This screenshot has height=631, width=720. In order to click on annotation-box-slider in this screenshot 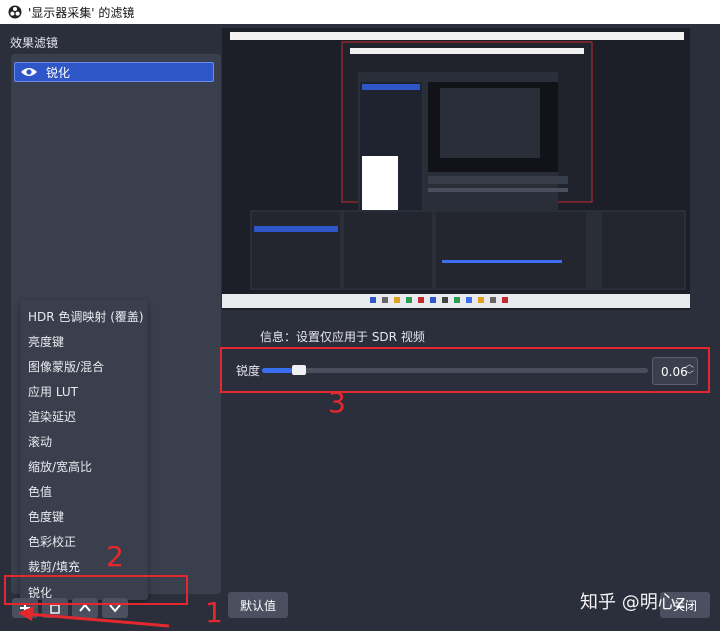, I will do `click(465, 370)`.